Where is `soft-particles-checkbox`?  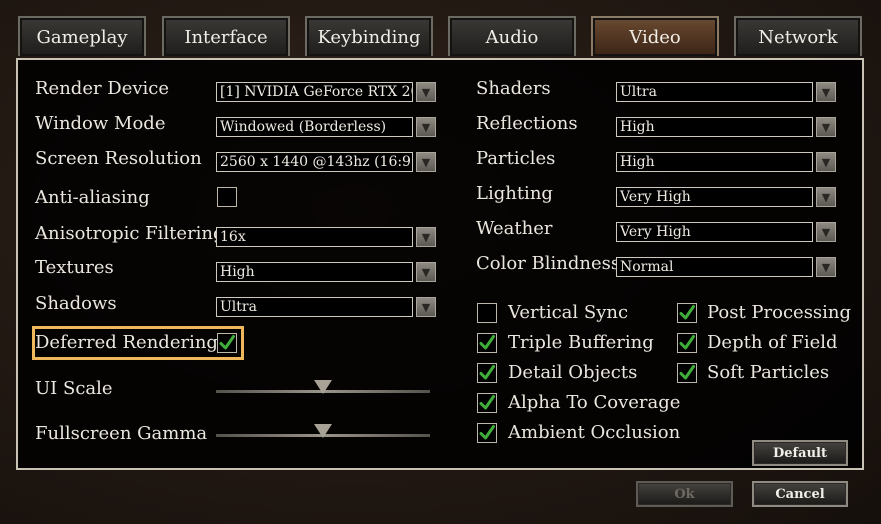 soft-particles-checkbox is located at coordinates (687, 373).